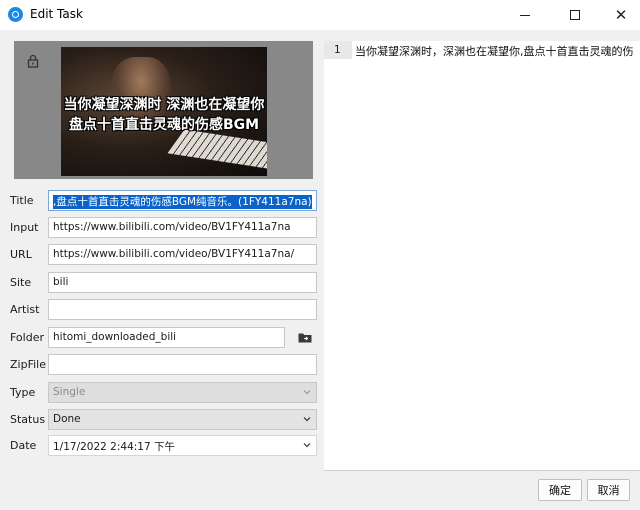 Image resolution: width=640 pixels, height=510 pixels. Describe the element at coordinates (166, 337) in the screenshot. I see `folder-field: hitomi_downloaded_bili` at that location.